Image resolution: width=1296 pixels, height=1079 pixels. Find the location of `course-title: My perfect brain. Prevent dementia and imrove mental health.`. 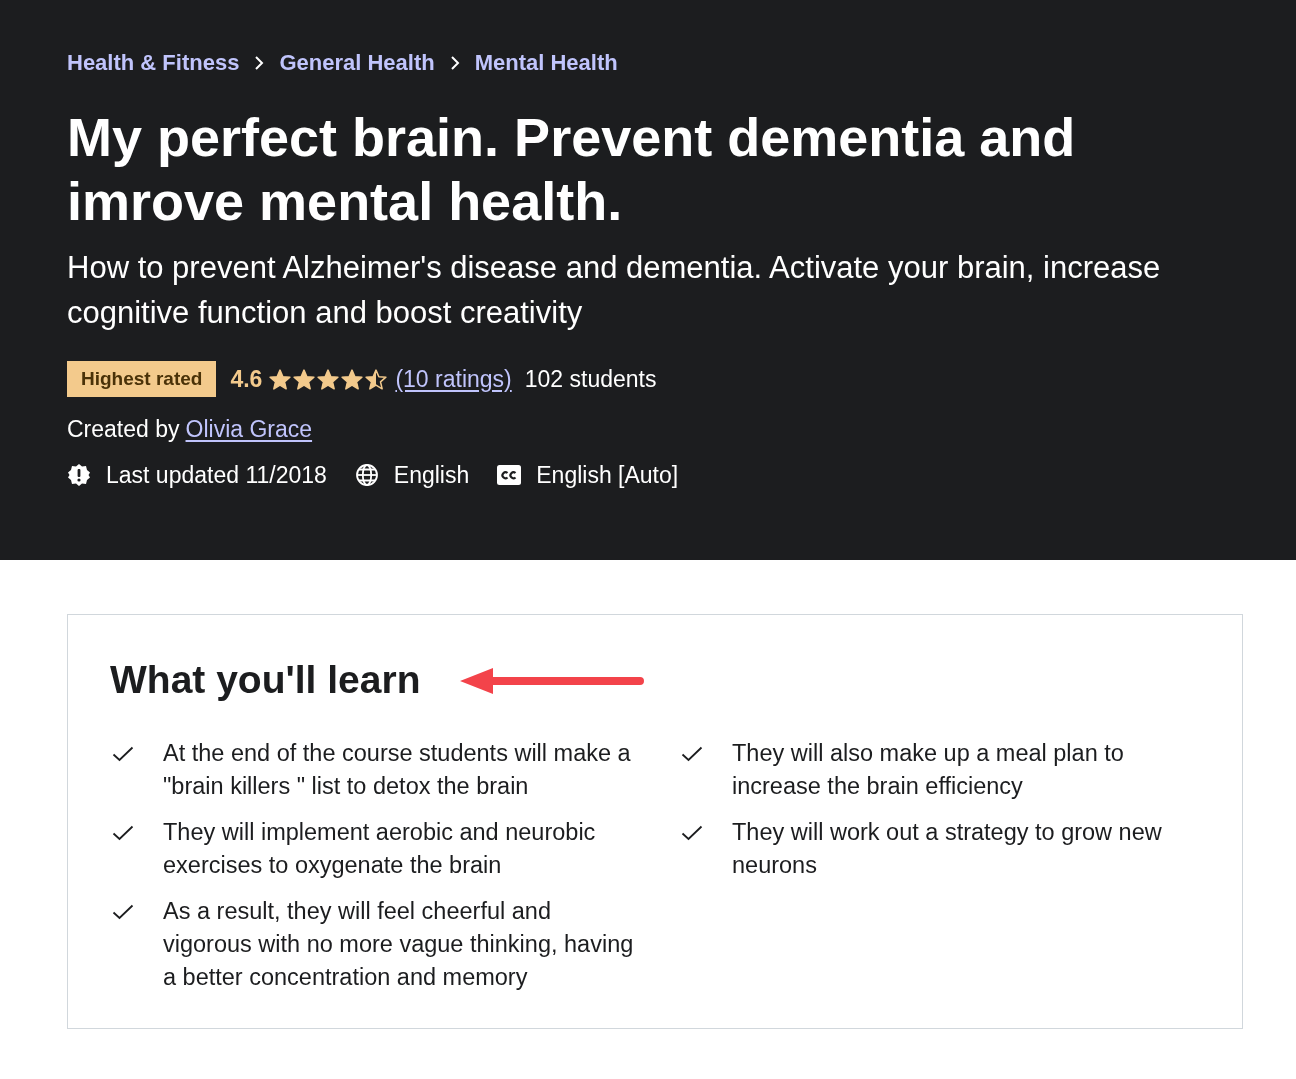

course-title: My perfect brain. Prevent dementia and imrove mental health. is located at coordinates (572, 169).